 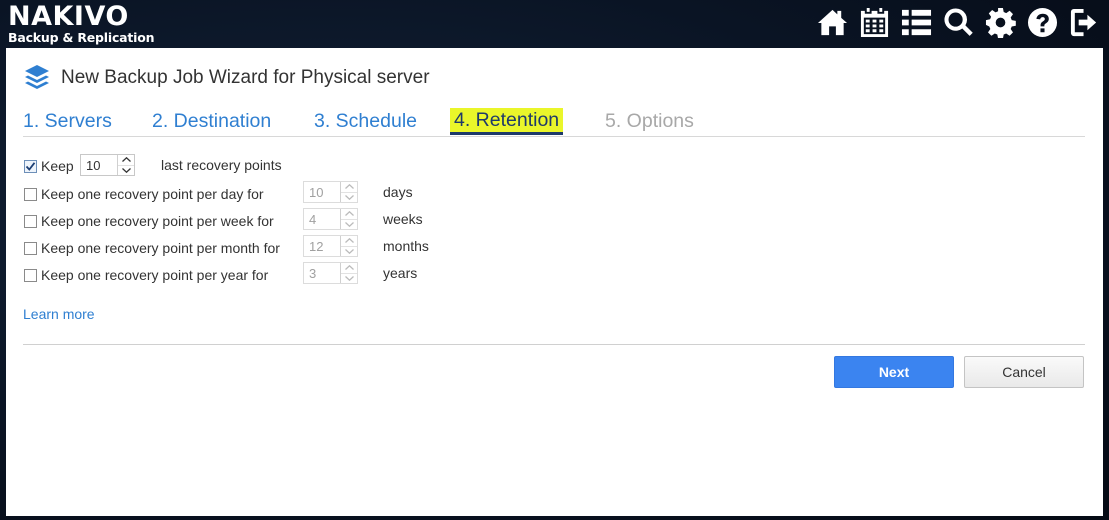 What do you see at coordinates (30, 194) in the screenshot?
I see `per-day-checkbox` at bounding box center [30, 194].